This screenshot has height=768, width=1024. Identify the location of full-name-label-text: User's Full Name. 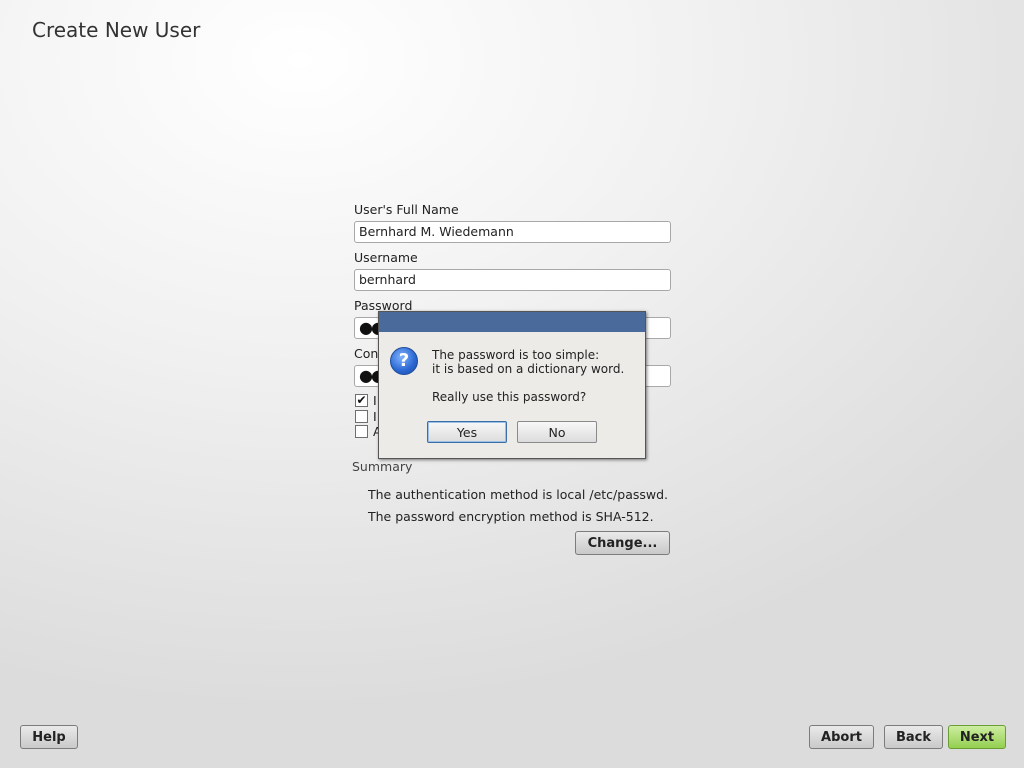
(406, 209).